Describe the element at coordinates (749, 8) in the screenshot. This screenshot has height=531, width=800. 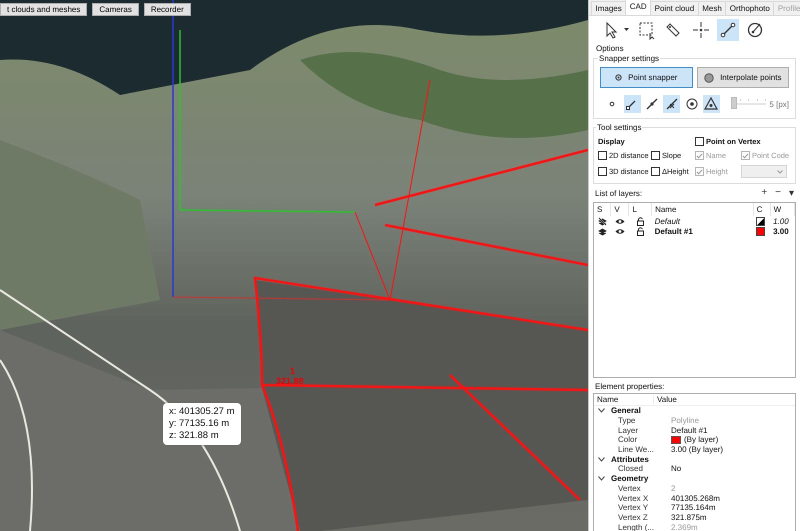
I see `tab: Orthophoto` at that location.